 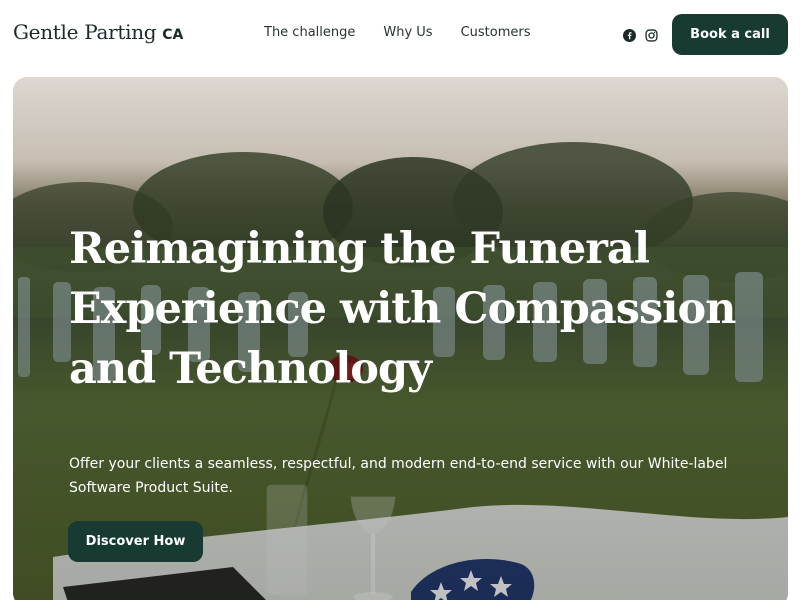 I want to click on nav-link-customers: Customers, so click(x=496, y=32).